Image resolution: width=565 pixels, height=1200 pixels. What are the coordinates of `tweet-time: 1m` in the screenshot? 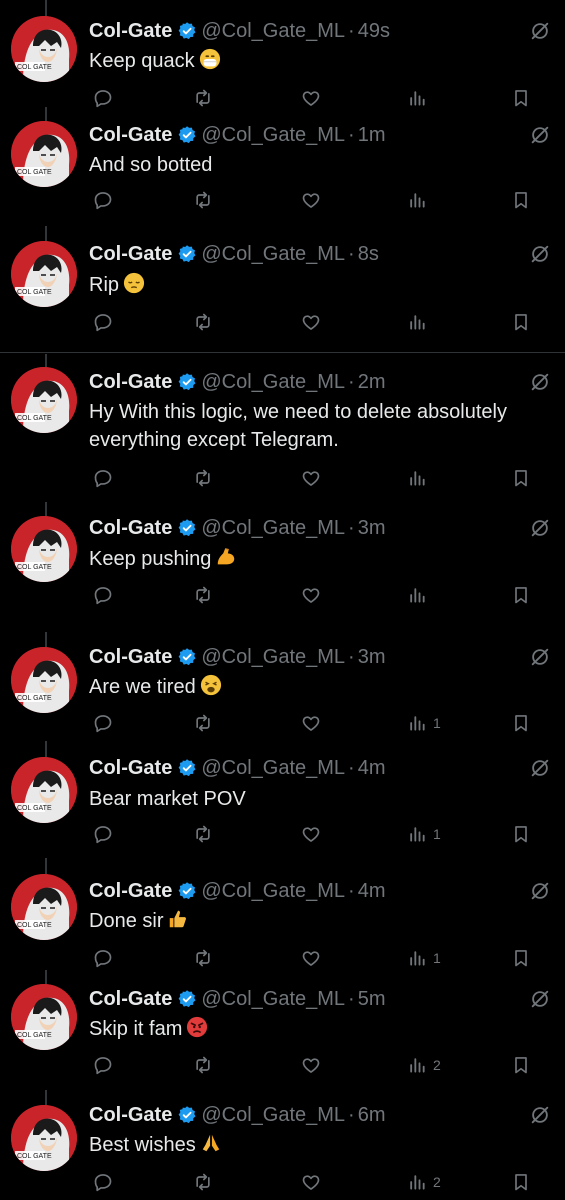 It's located at (372, 135).